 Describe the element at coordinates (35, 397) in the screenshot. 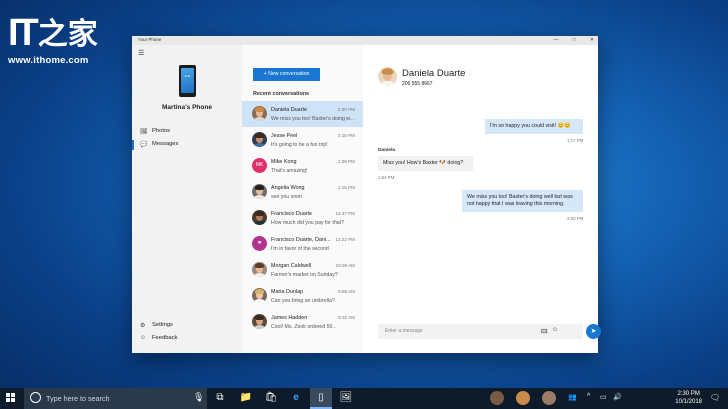

I see `cortana-icon` at that location.